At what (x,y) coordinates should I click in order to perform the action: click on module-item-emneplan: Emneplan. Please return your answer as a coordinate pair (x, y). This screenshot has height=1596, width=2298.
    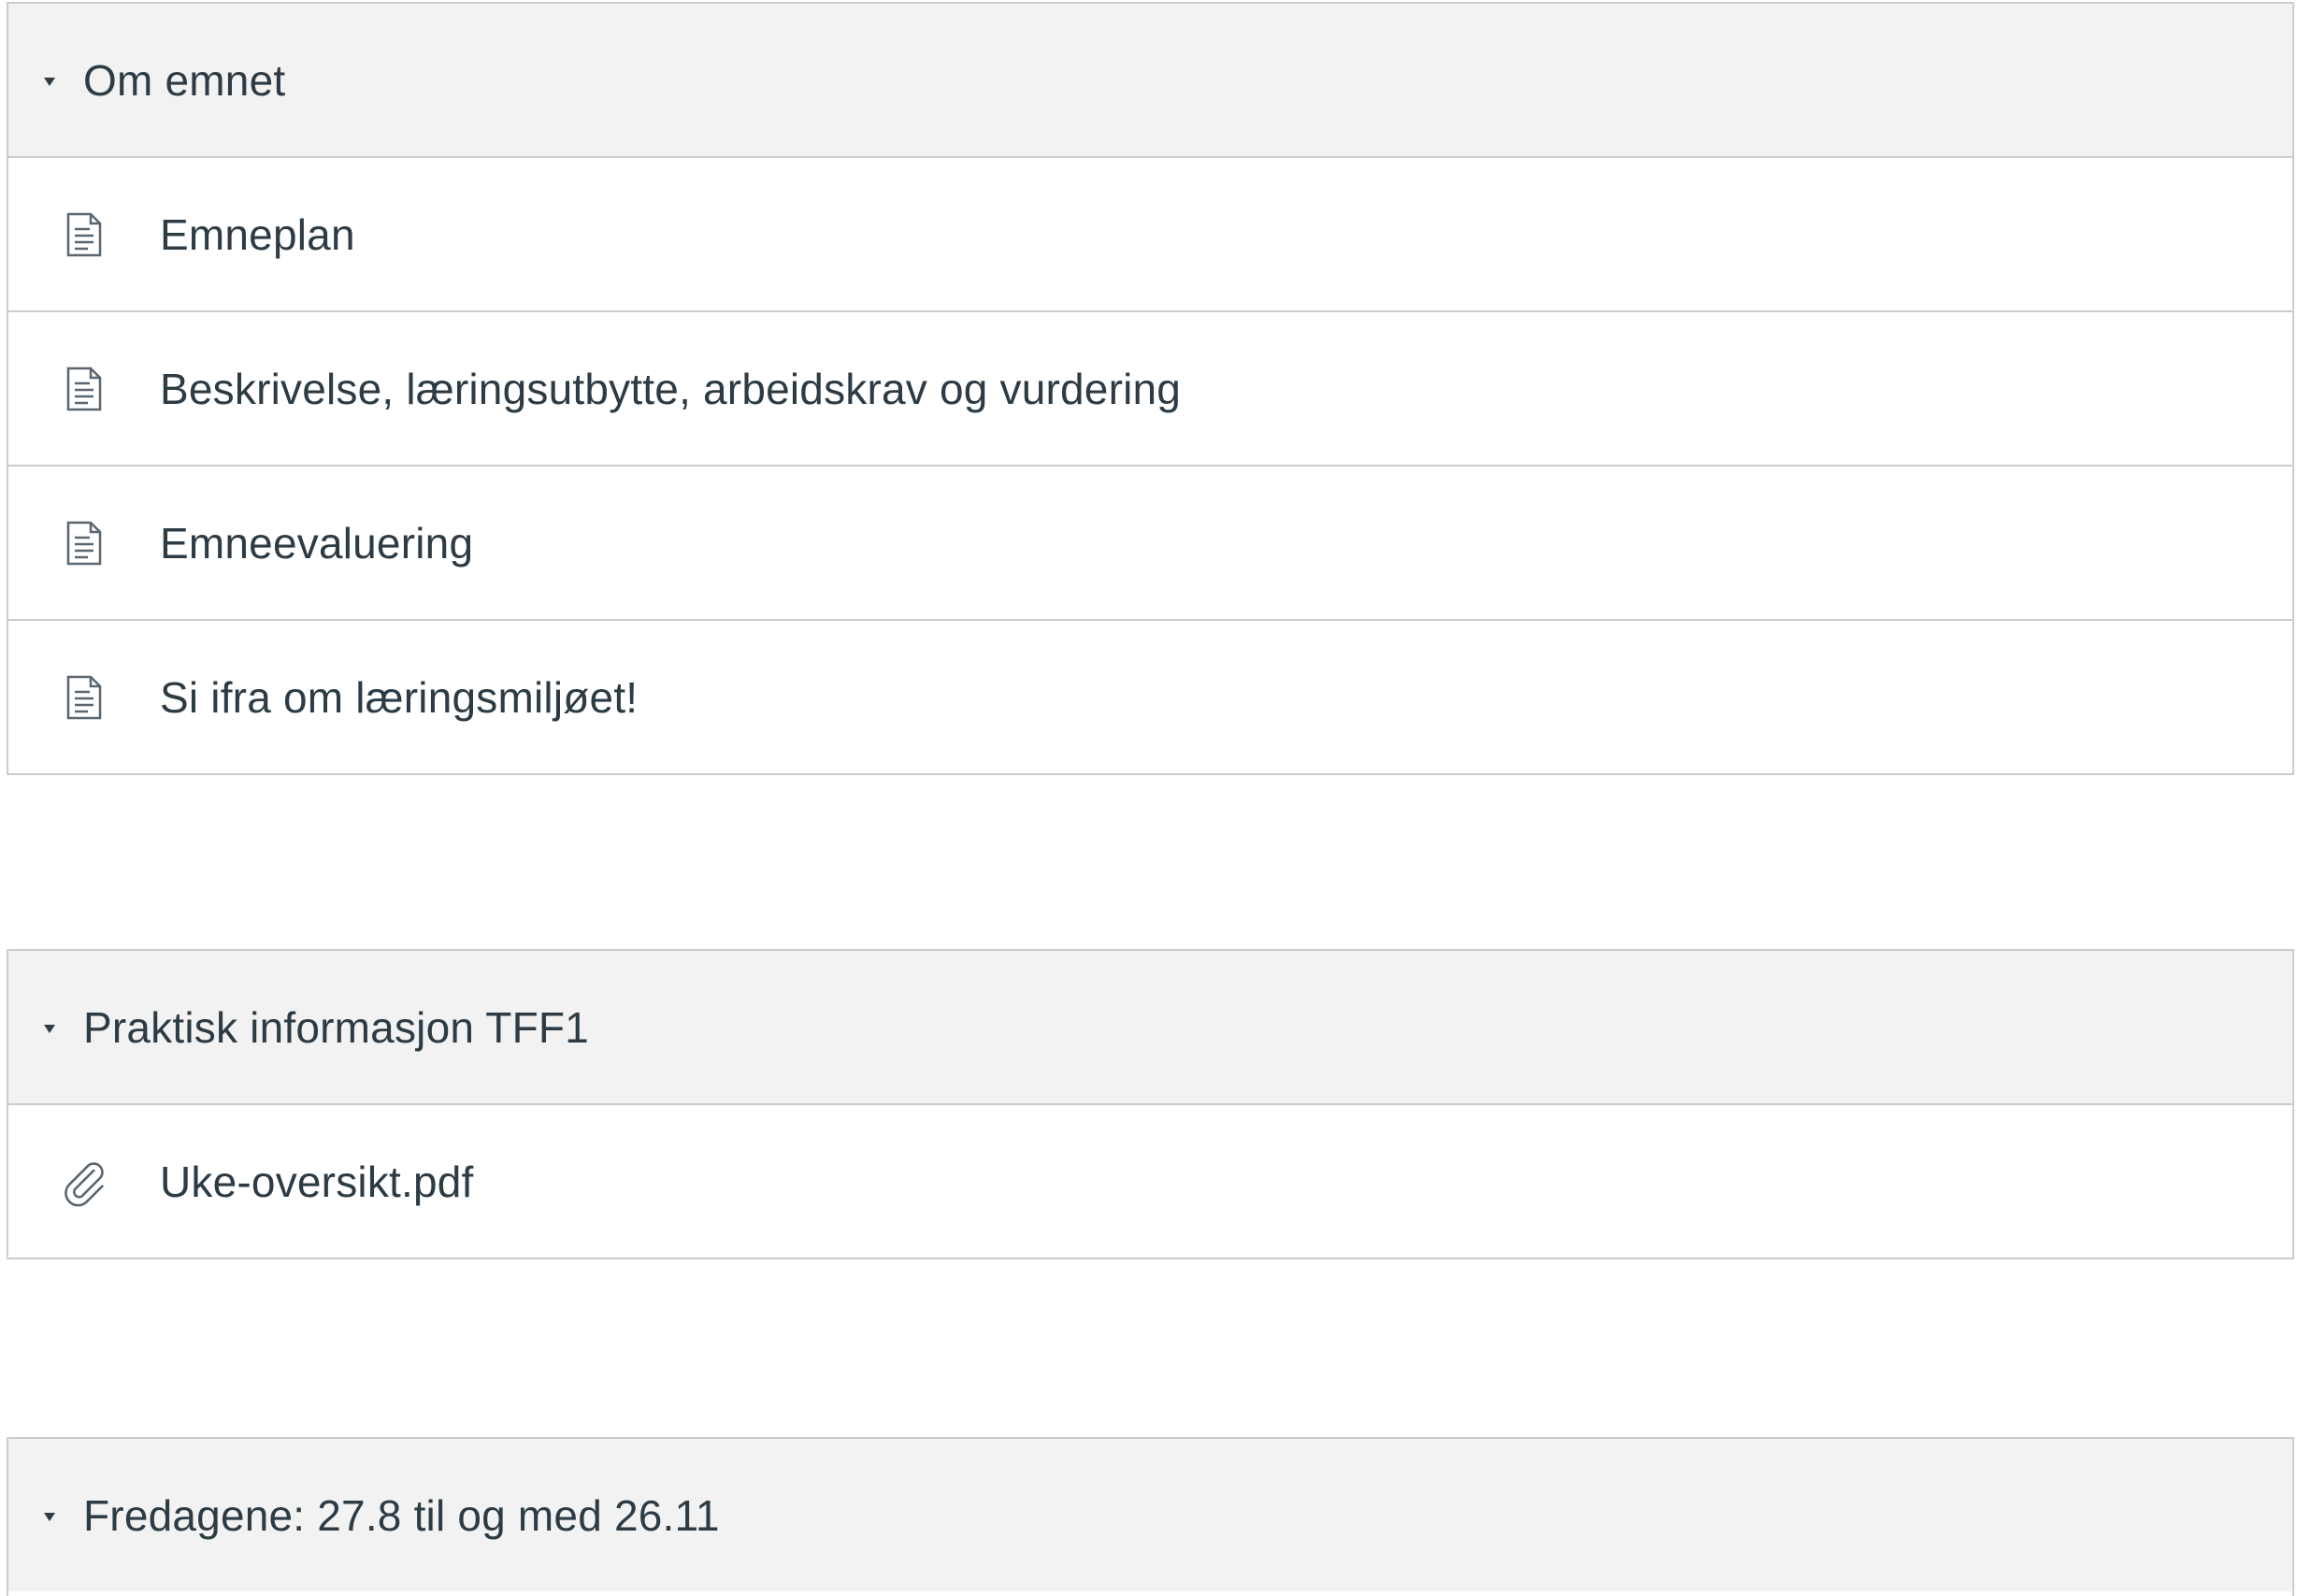
    Looking at the image, I should click on (1150, 233).